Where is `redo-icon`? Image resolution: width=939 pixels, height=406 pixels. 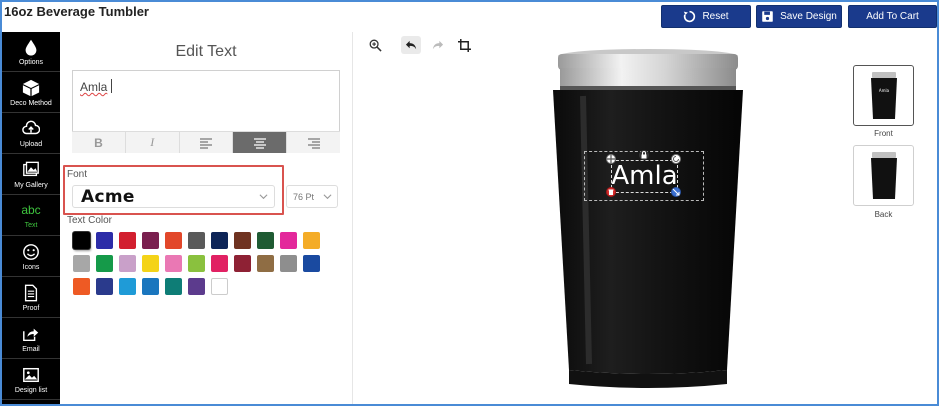
redo-icon is located at coordinates (437, 44).